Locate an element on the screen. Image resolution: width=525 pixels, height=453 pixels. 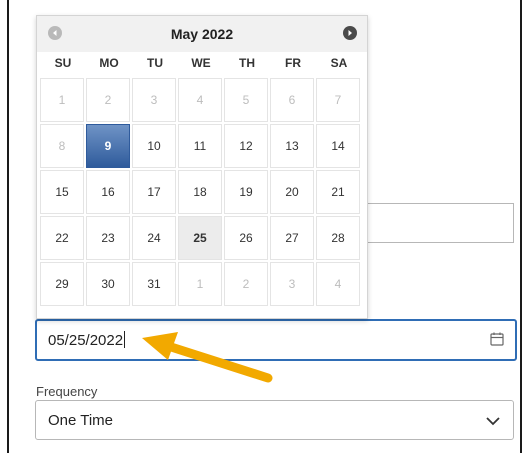
day-cell: 23 is located at coordinates (108, 238).